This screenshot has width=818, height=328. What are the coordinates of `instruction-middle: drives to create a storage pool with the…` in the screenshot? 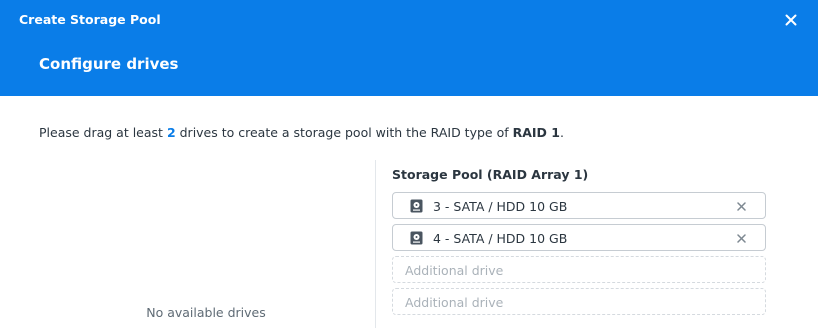 It's located at (344, 132).